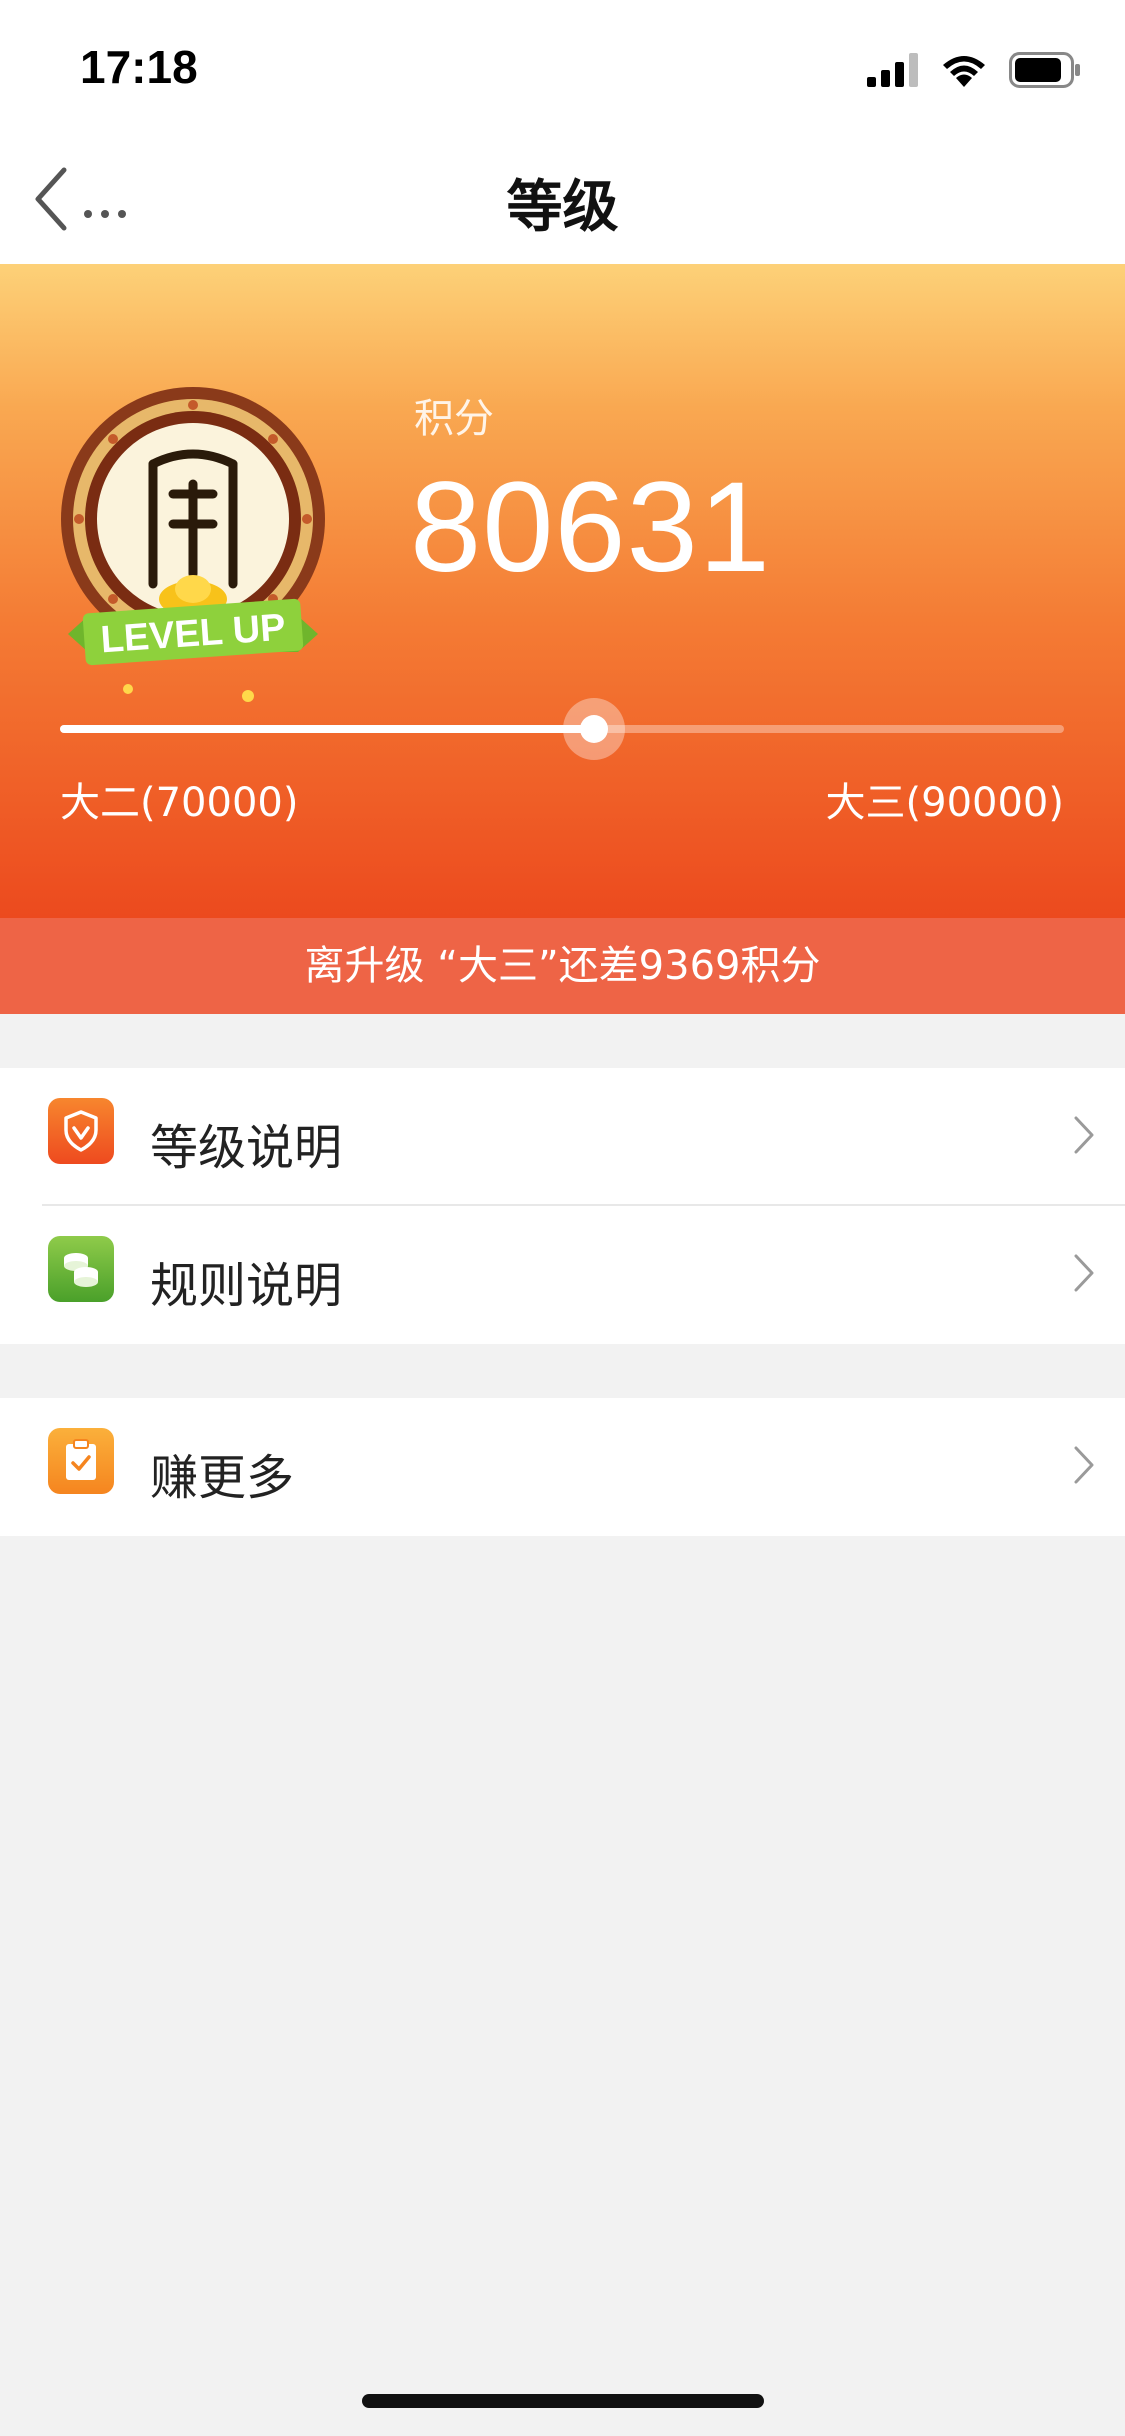 The width and height of the screenshot is (1125, 2436). I want to click on level-badge: LEVEL UP, so click(193, 544).